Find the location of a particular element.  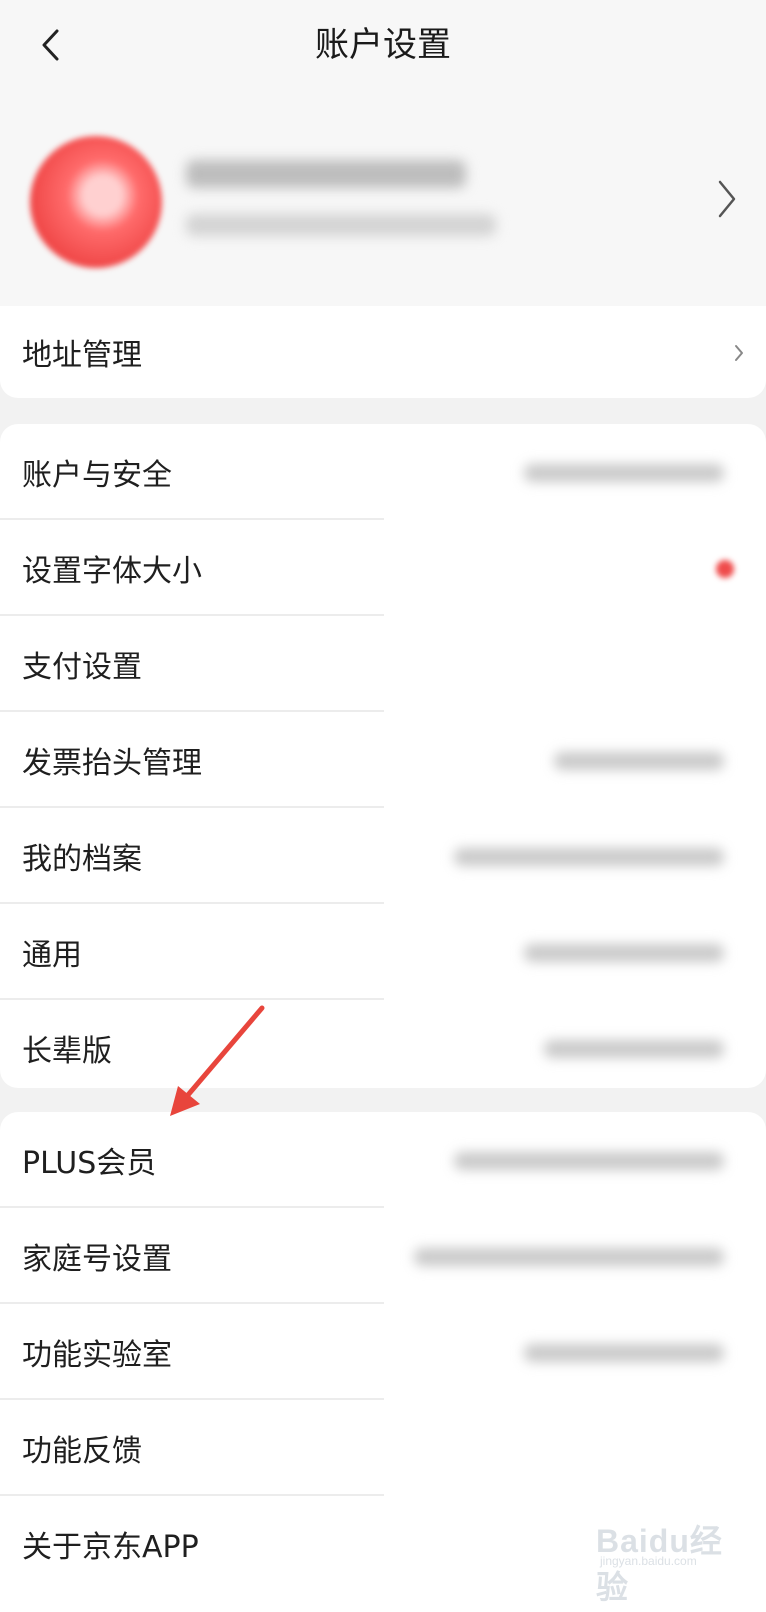

list-item-label: 功能反馈 is located at coordinates (82, 1451).